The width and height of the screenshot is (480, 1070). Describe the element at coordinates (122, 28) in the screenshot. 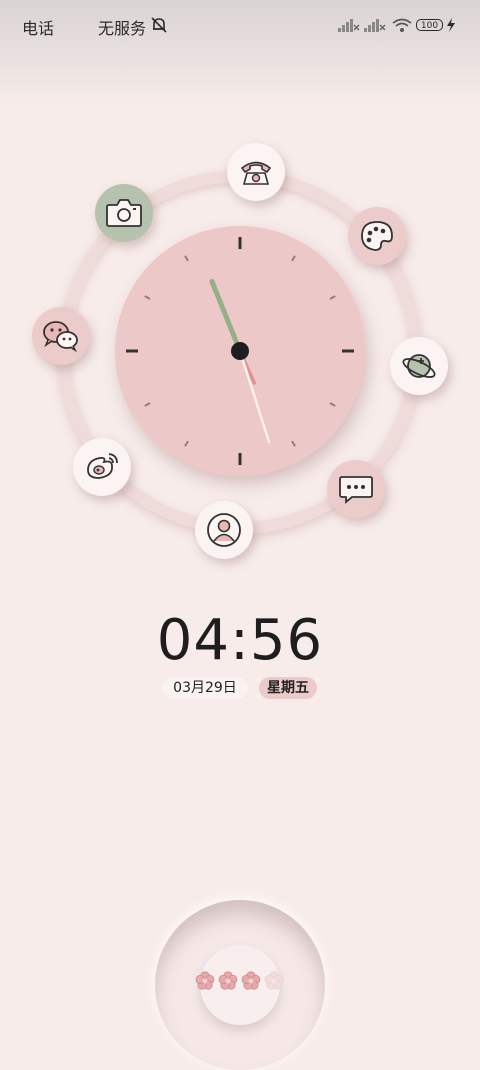

I see `carrier-label-2: 无服务` at that location.